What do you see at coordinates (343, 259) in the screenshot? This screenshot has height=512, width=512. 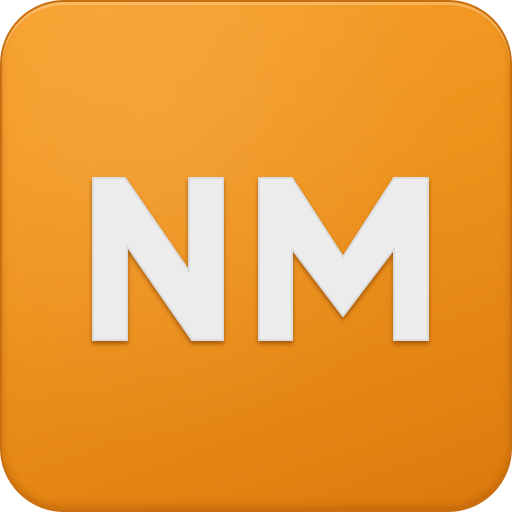 I see `letter-m` at bounding box center [343, 259].